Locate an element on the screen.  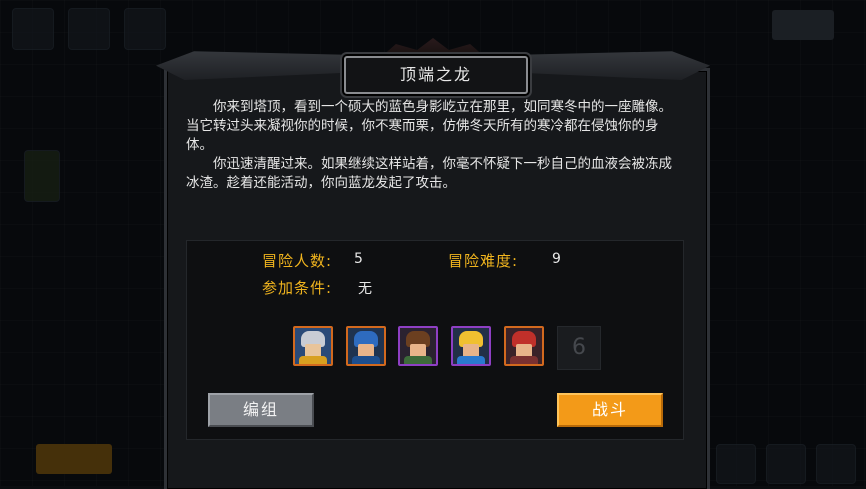
brown-hair-rogue-portrait is located at coordinates (418, 346).